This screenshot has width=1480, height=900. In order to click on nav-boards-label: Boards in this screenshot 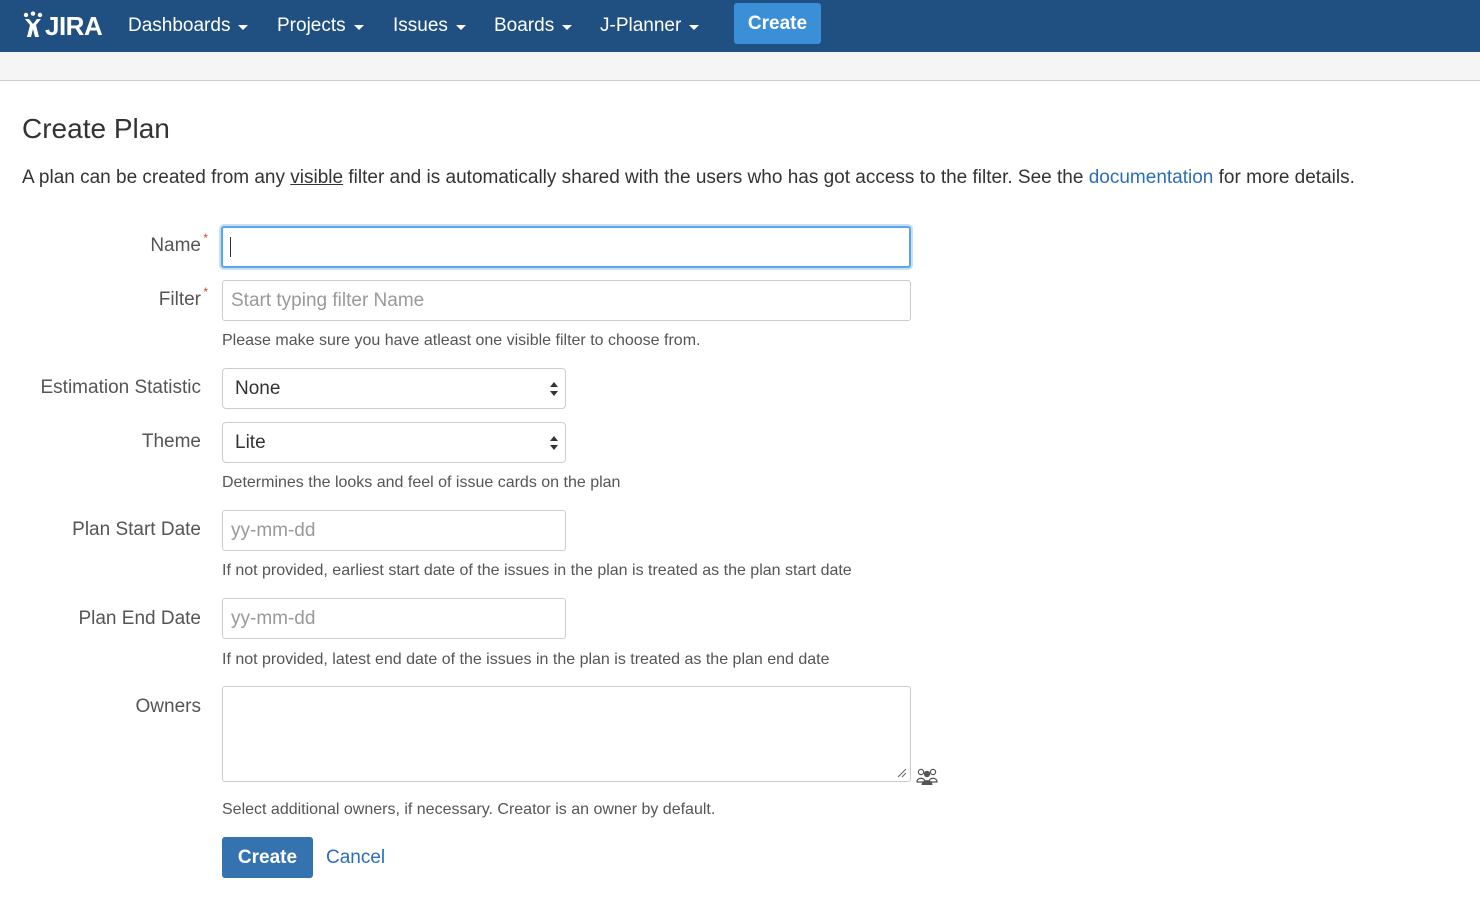, I will do `click(524, 25)`.